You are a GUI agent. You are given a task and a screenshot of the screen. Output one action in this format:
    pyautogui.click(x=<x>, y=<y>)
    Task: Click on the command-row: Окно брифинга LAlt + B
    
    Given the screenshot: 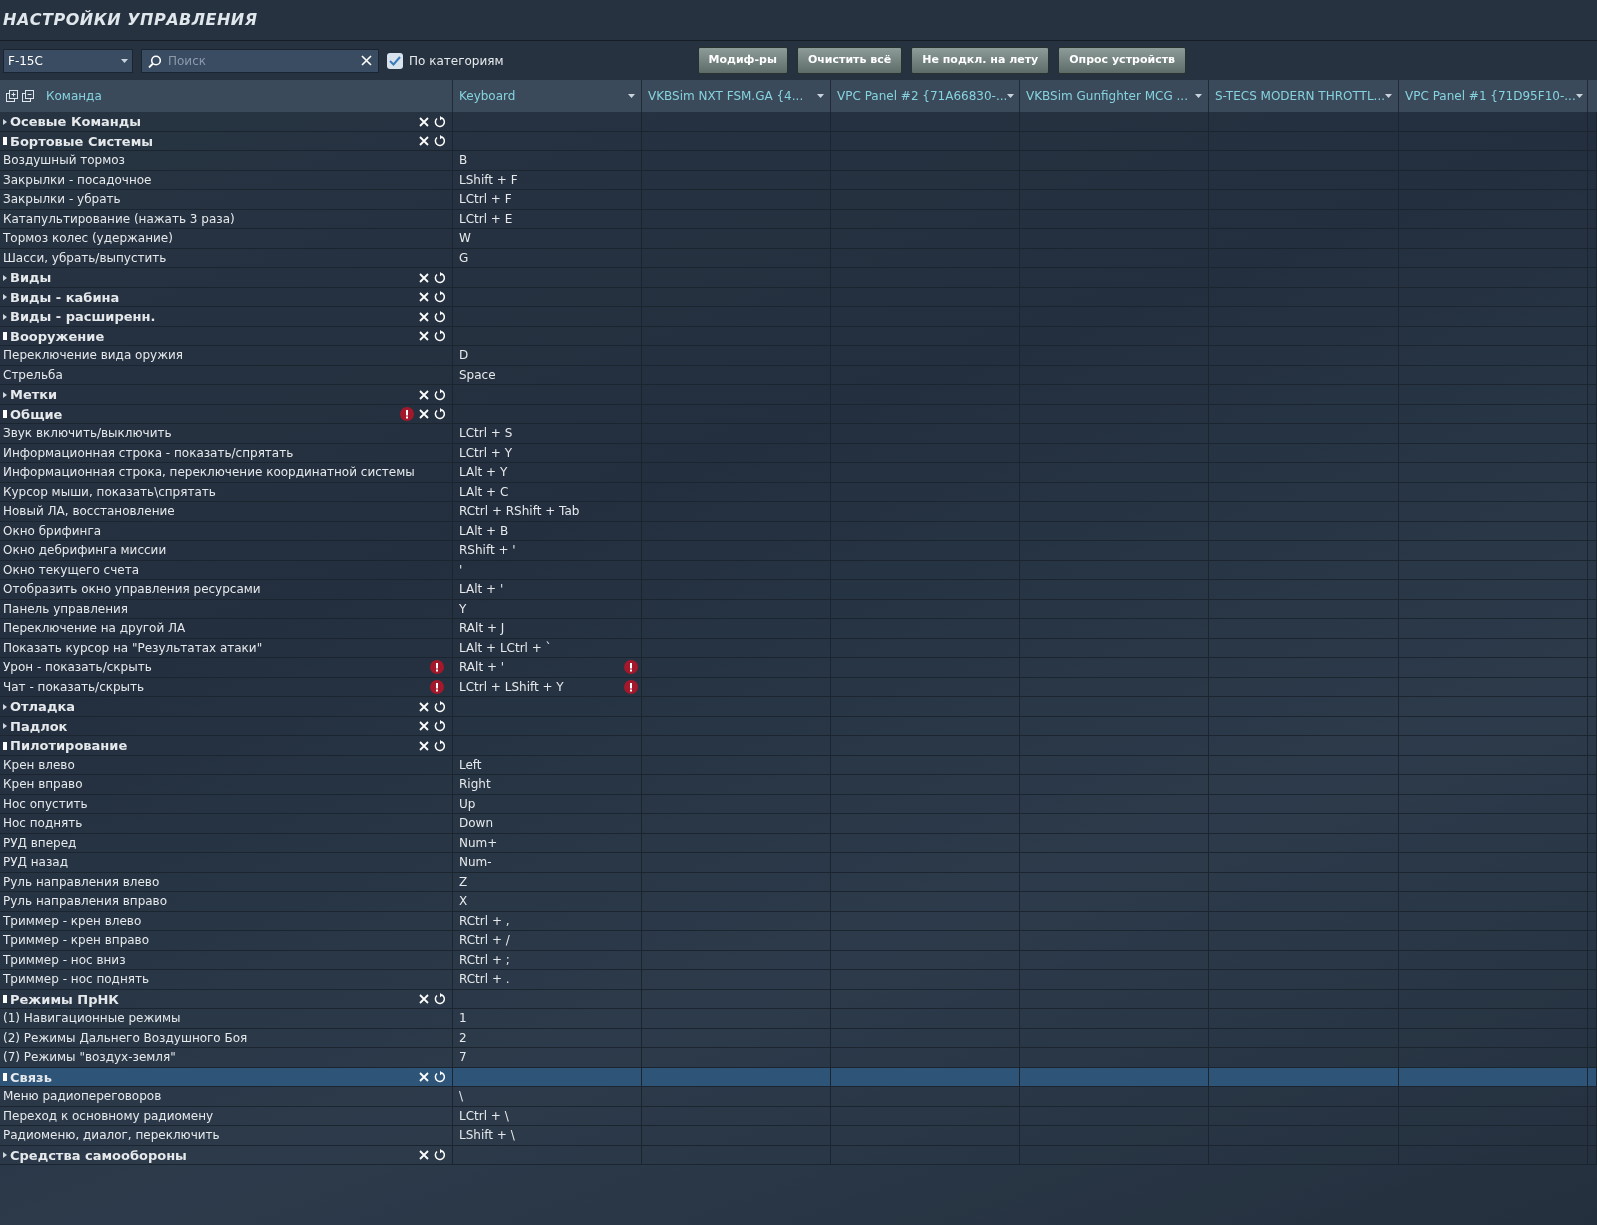 What is the action you would take?
    pyautogui.click(x=798, y=531)
    